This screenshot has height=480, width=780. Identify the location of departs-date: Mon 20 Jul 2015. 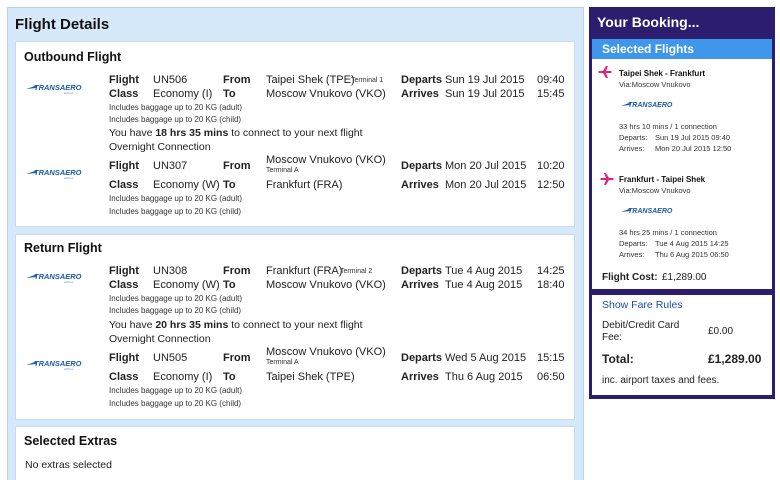
(486, 166).